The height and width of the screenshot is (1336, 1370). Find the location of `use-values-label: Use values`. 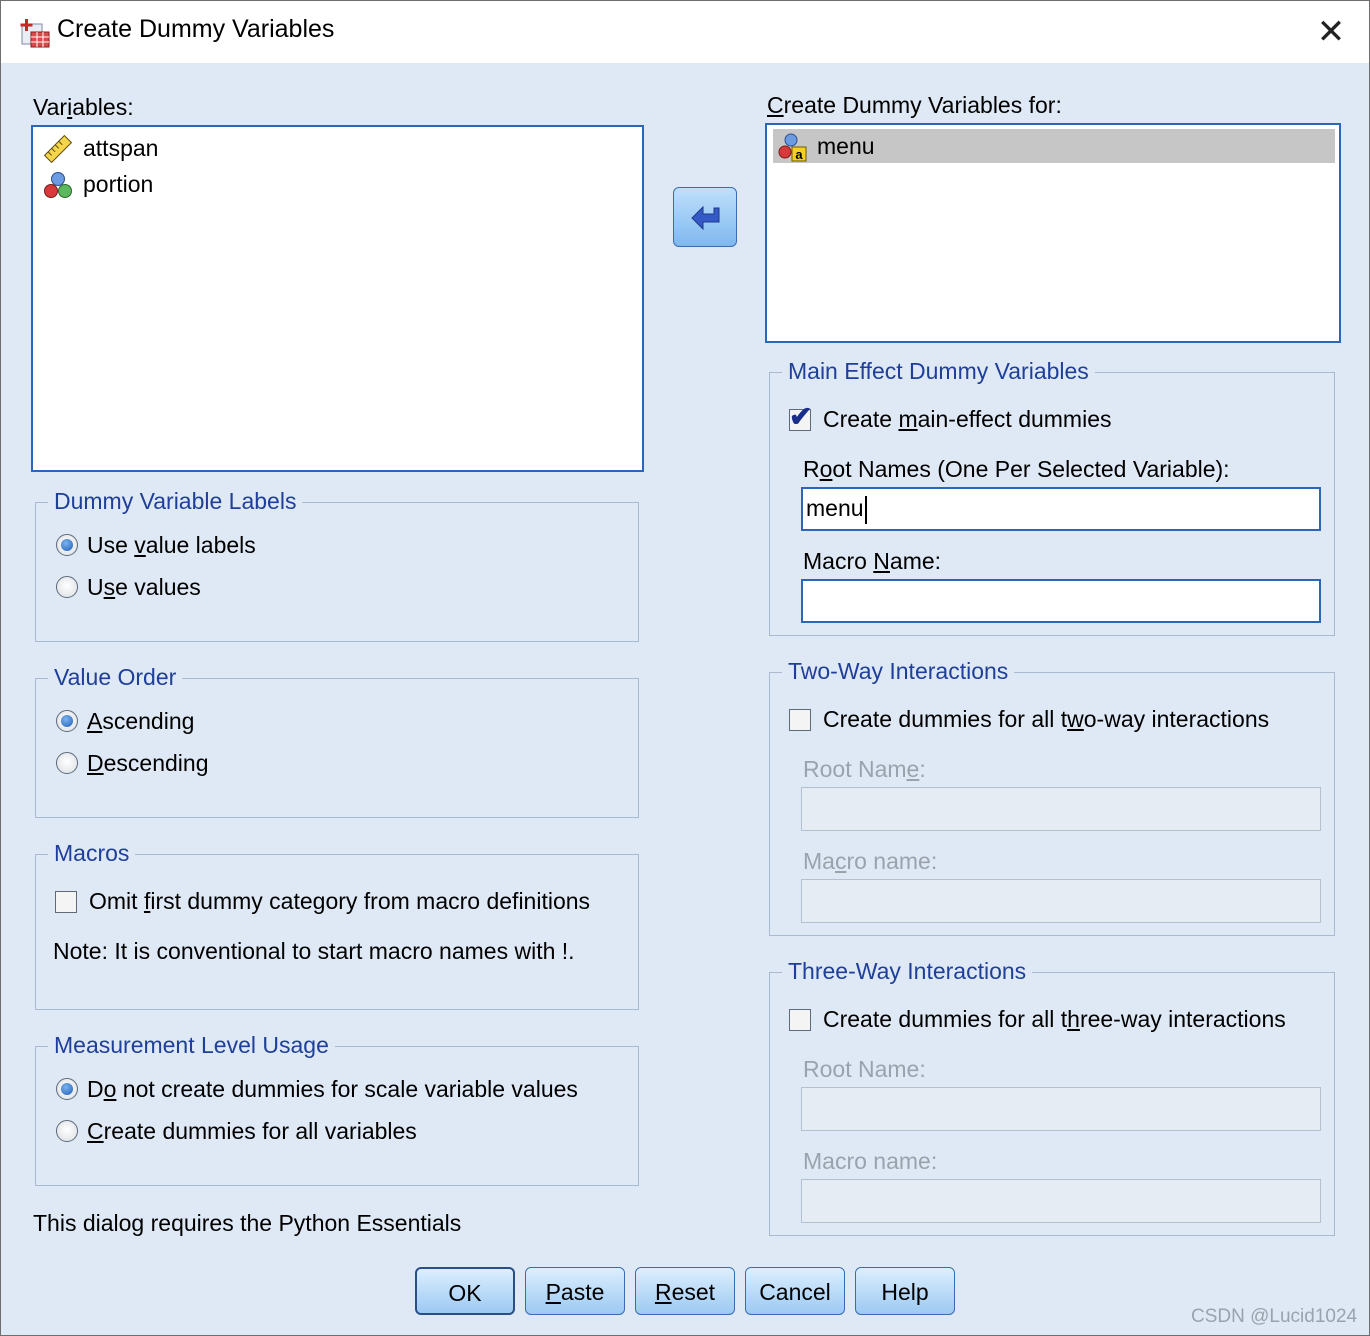

use-values-label: Use values is located at coordinates (144, 587).